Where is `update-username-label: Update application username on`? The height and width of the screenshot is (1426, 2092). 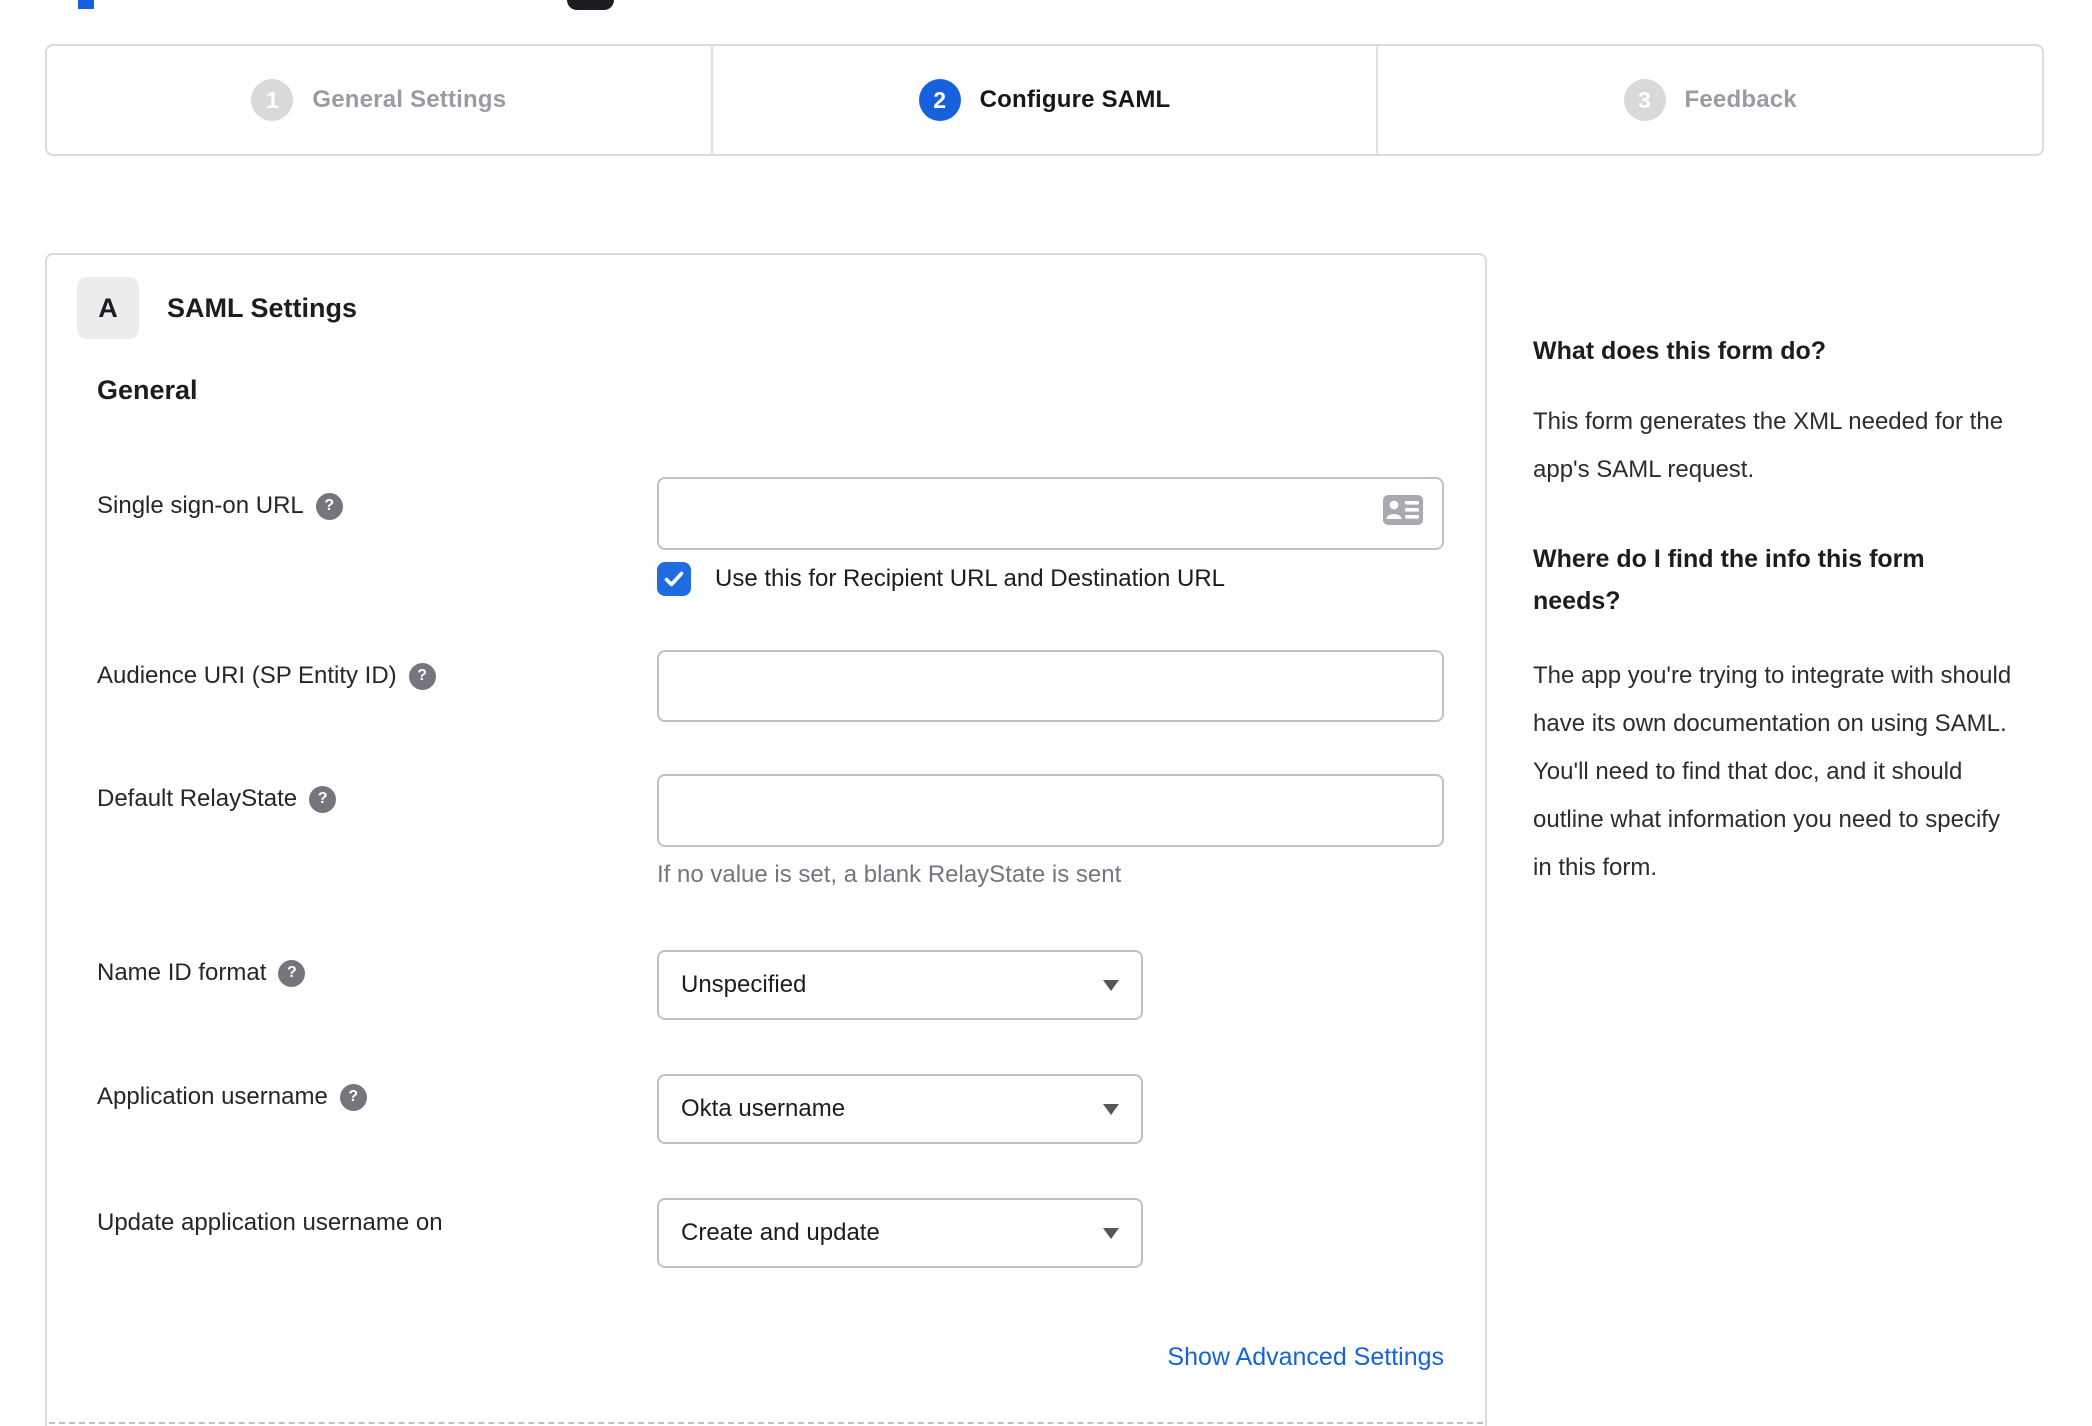 update-username-label: Update application username on is located at coordinates (270, 1223).